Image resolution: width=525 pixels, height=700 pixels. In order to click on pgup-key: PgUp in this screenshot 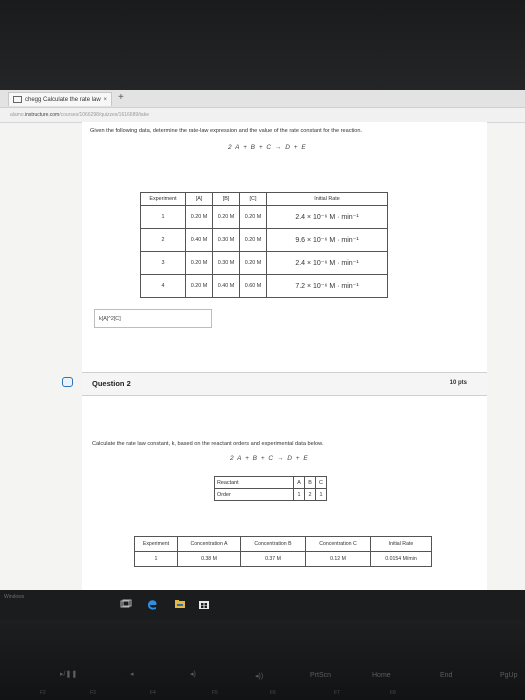, I will do `click(509, 675)`.